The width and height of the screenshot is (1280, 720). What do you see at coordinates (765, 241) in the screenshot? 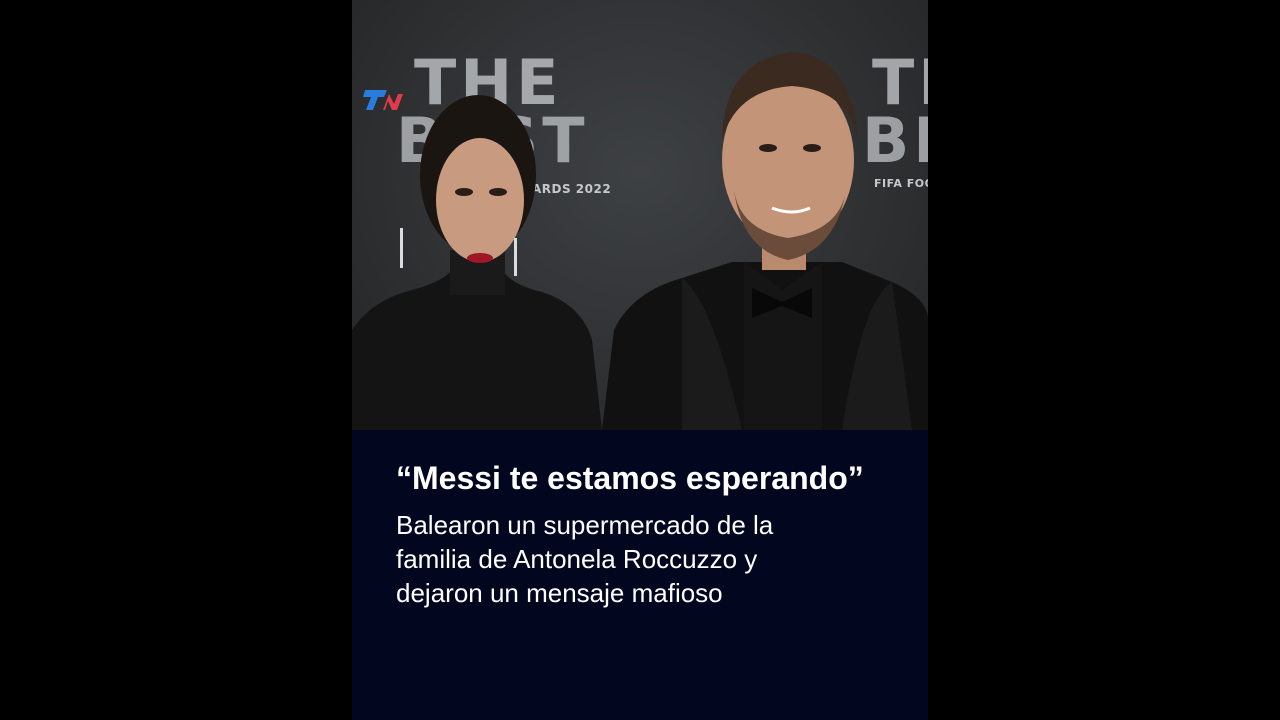
I see `man-figure` at bounding box center [765, 241].